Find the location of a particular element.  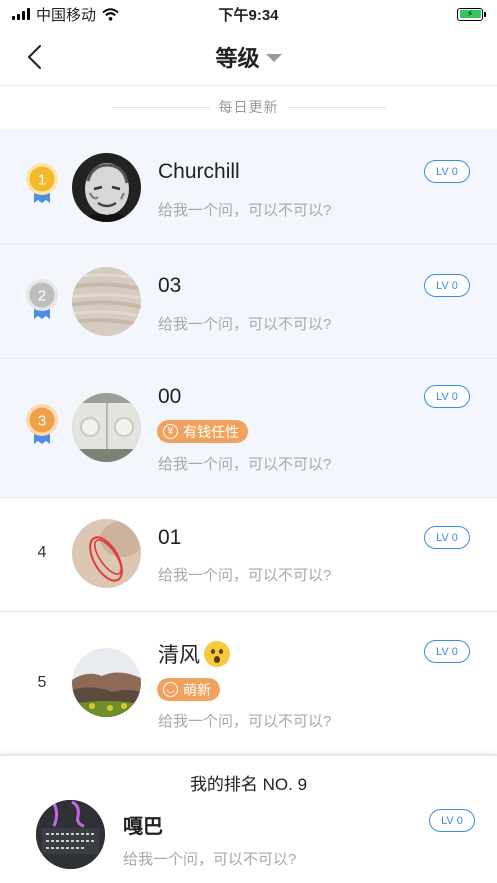

user-name: 清风 is located at coordinates (194, 654).